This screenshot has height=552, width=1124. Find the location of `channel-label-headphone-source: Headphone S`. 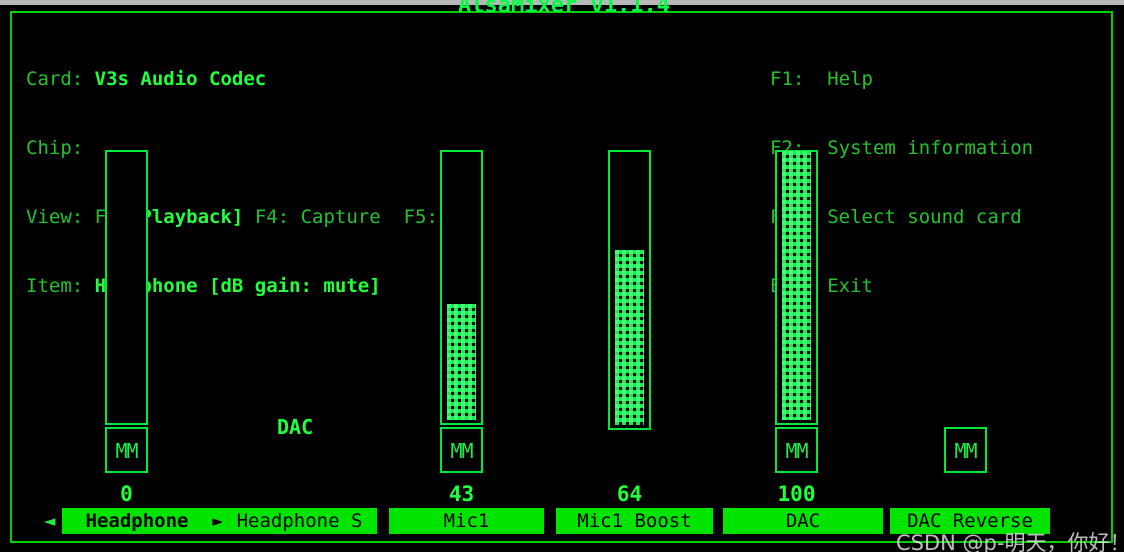

channel-label-headphone-source: Headphone S is located at coordinates (299, 521).